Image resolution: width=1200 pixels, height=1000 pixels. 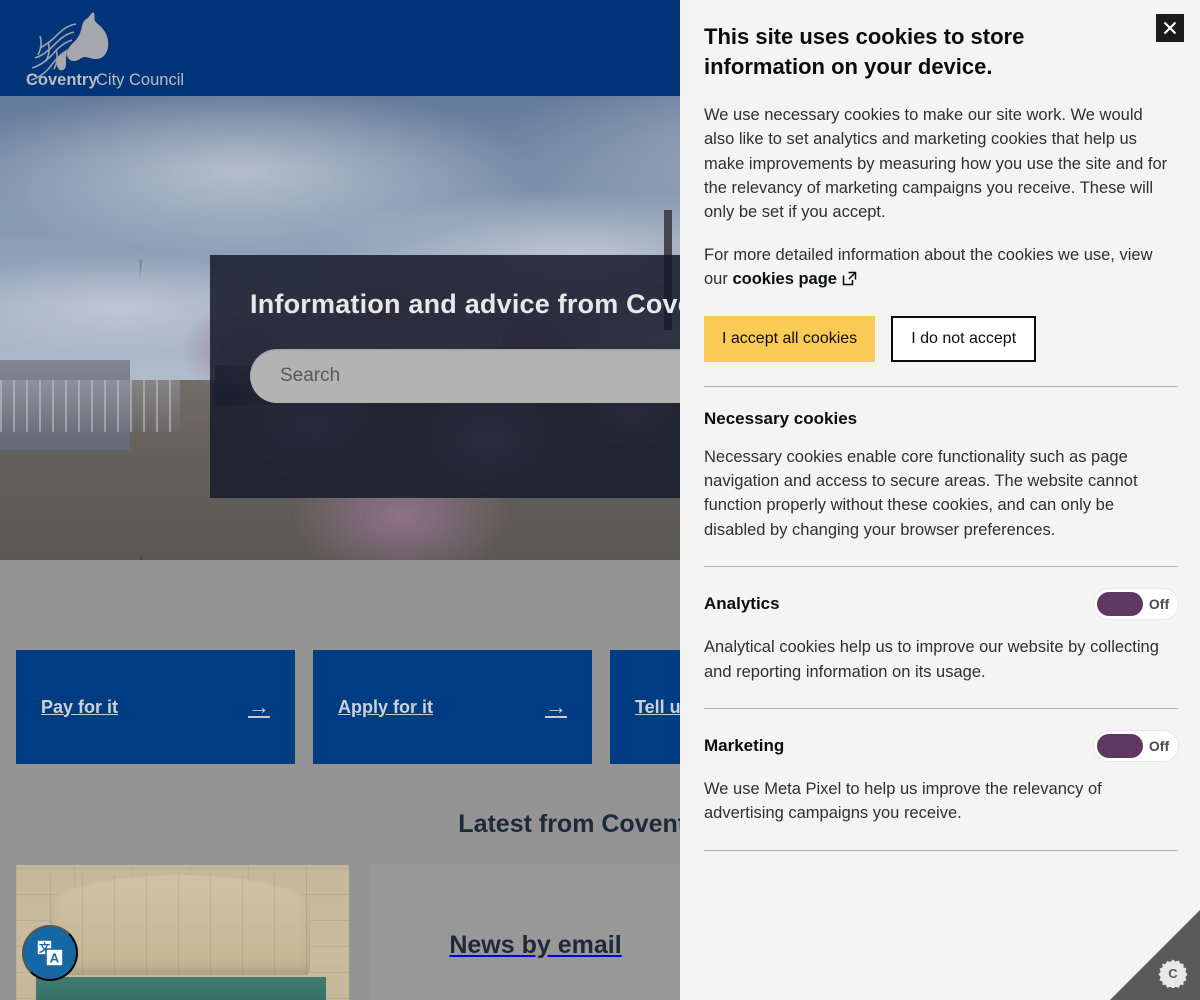 What do you see at coordinates (658, 706) in the screenshot?
I see `card-label: Tell u` at bounding box center [658, 706].